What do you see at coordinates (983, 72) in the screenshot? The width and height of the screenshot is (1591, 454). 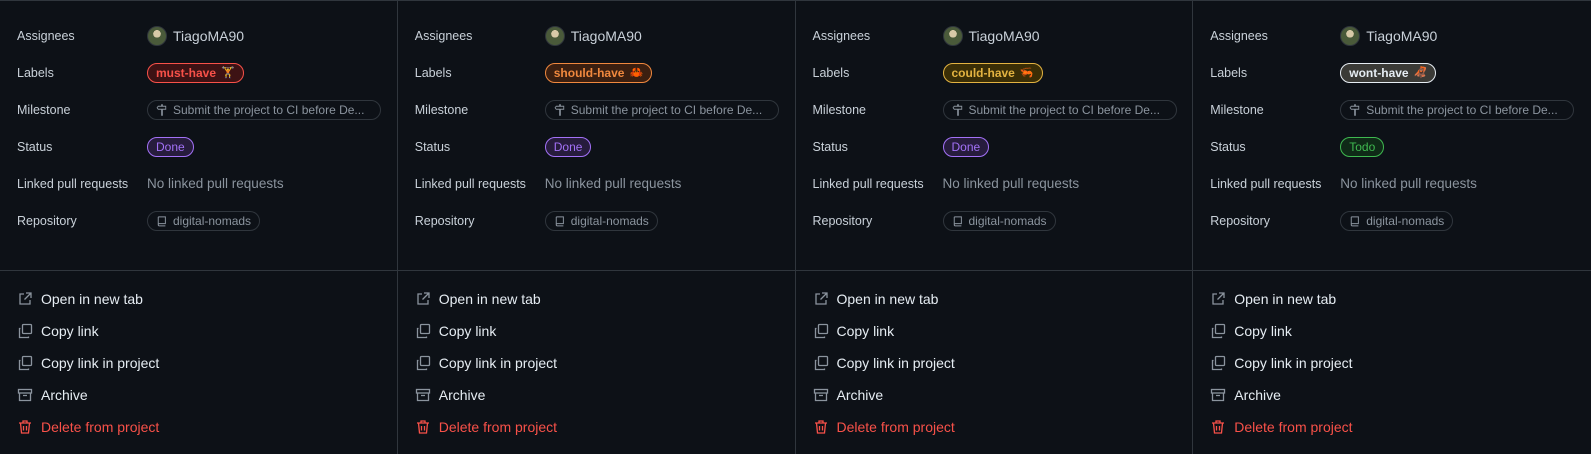 I see `label-text: could-have` at bounding box center [983, 72].